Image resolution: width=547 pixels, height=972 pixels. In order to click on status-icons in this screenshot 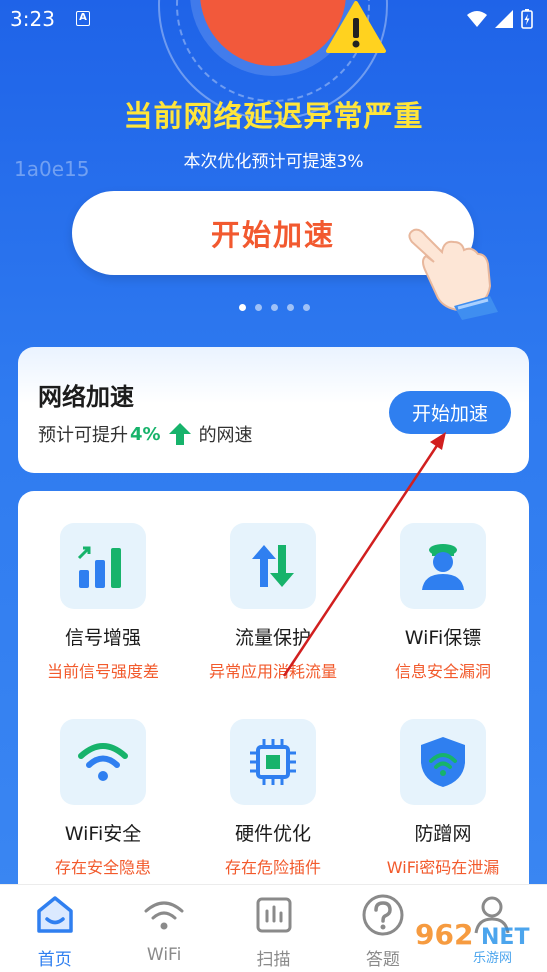, I will do `click(500, 19)`.